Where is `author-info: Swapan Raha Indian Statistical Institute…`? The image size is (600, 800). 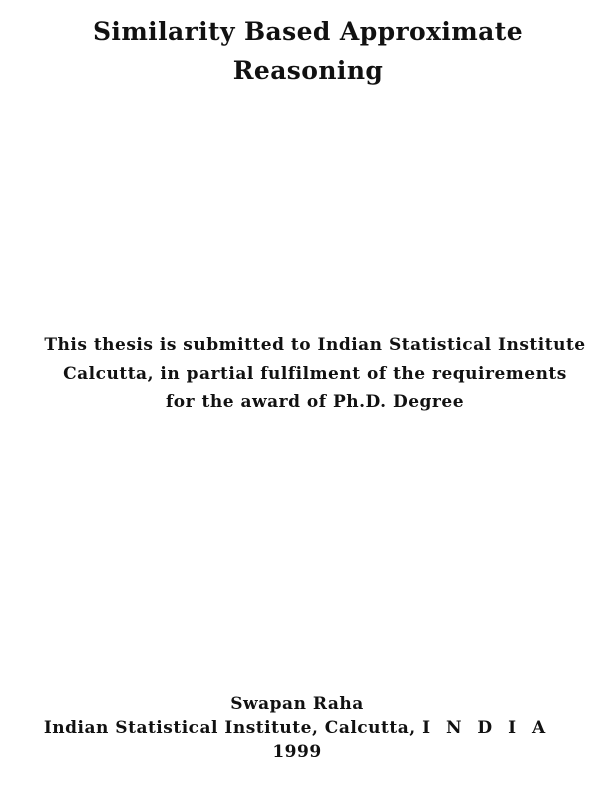 author-info: Swapan Raha Indian Statistical Institute… is located at coordinates (297, 728).